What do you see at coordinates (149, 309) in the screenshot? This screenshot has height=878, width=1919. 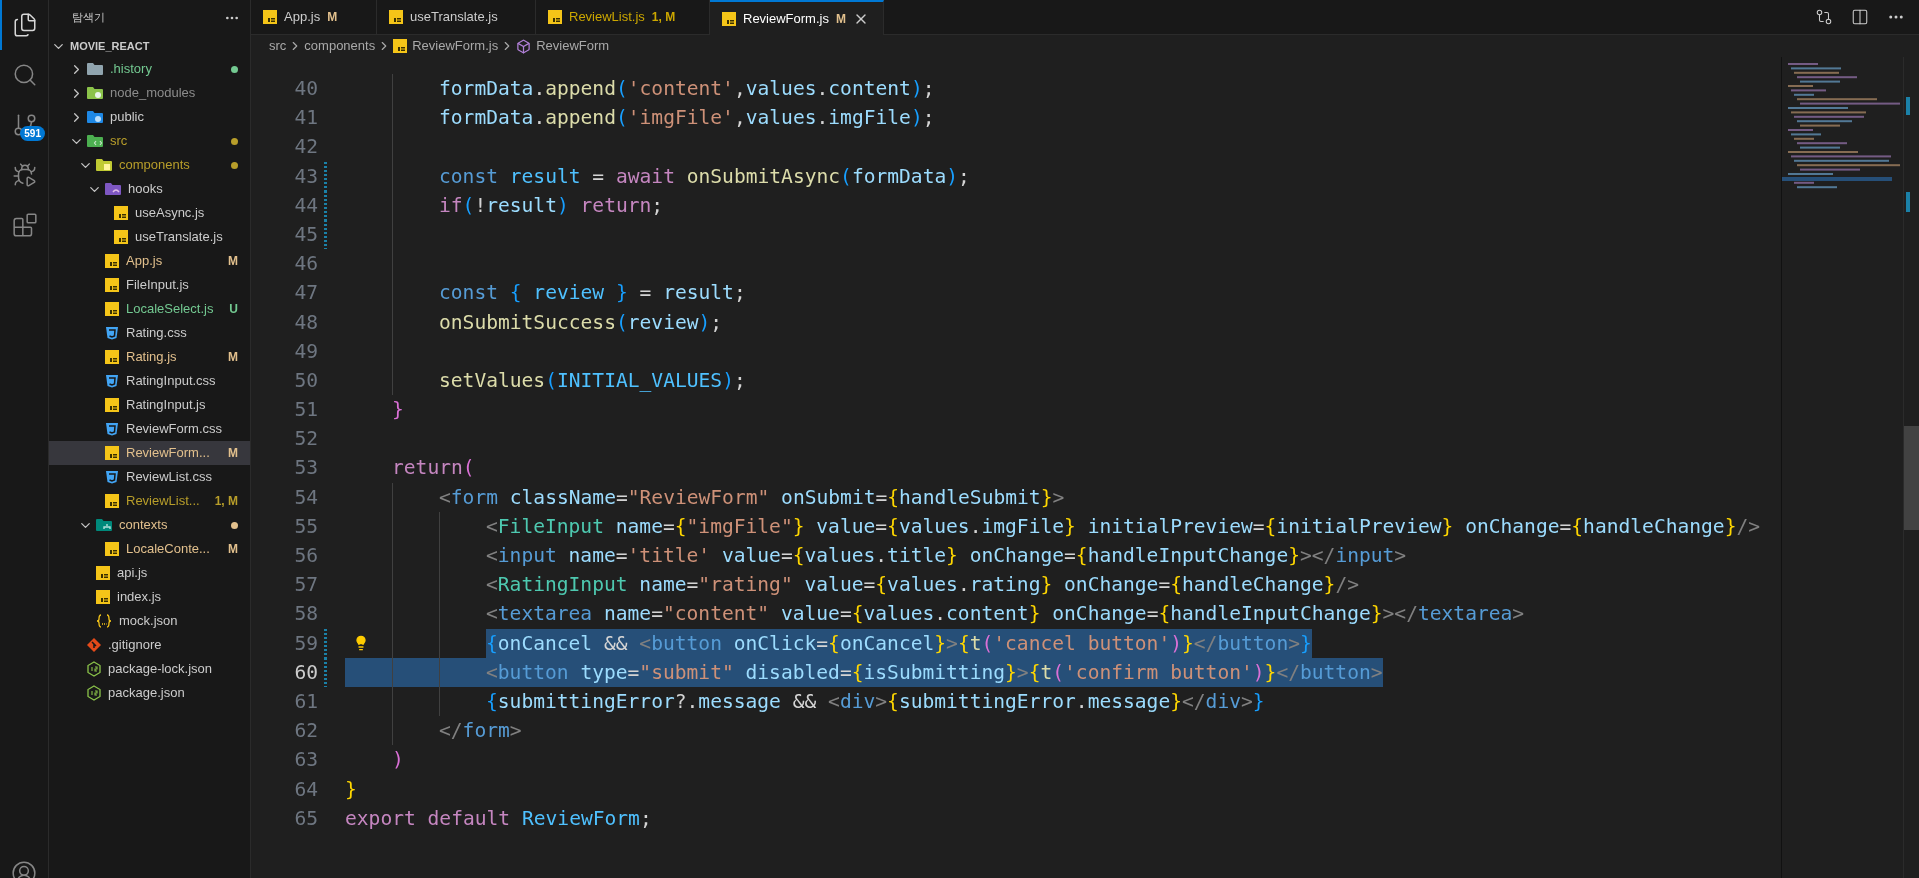 I see `file-row: LocaleSelect.js U` at bounding box center [149, 309].